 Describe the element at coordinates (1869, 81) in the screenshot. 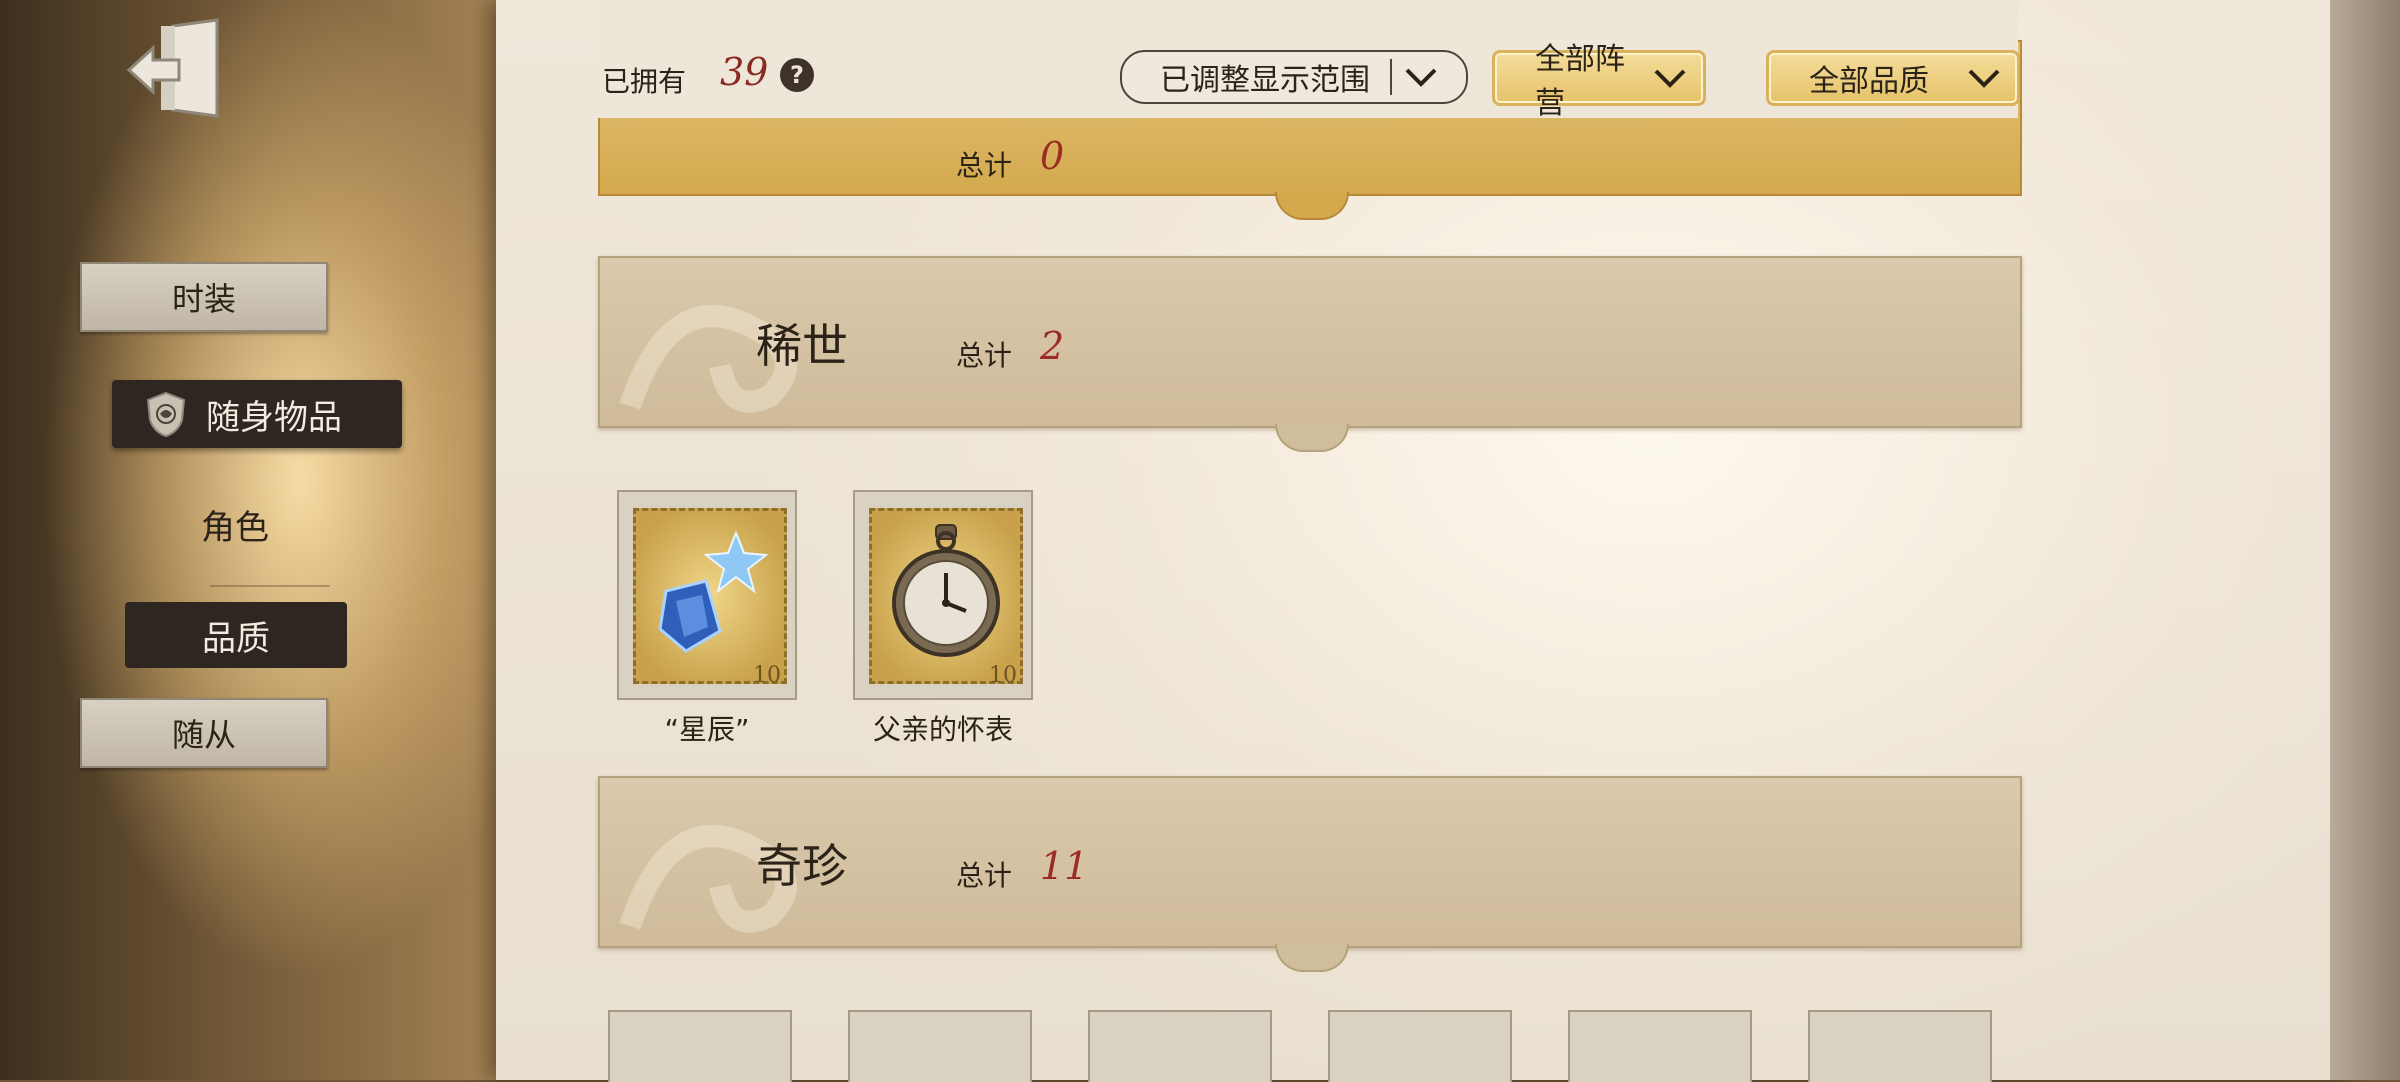

I see `quality-label: 全部品质` at that location.